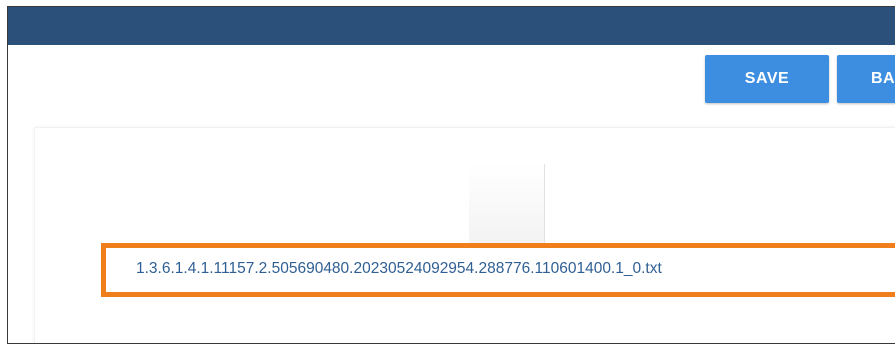 This screenshot has height=346, width=895. Describe the element at coordinates (866, 79) in the screenshot. I see `back-button: BA` at that location.